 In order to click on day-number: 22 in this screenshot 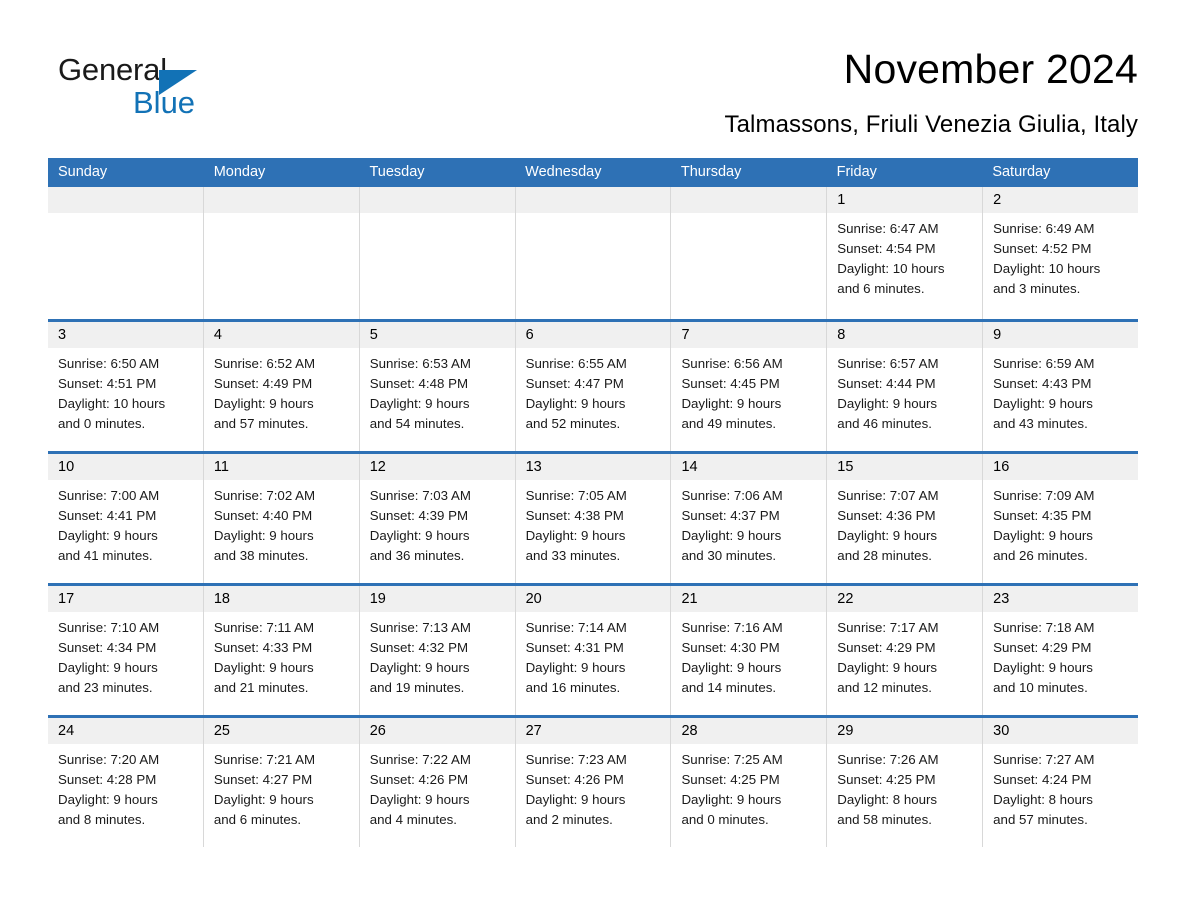, I will do `click(905, 599)`.